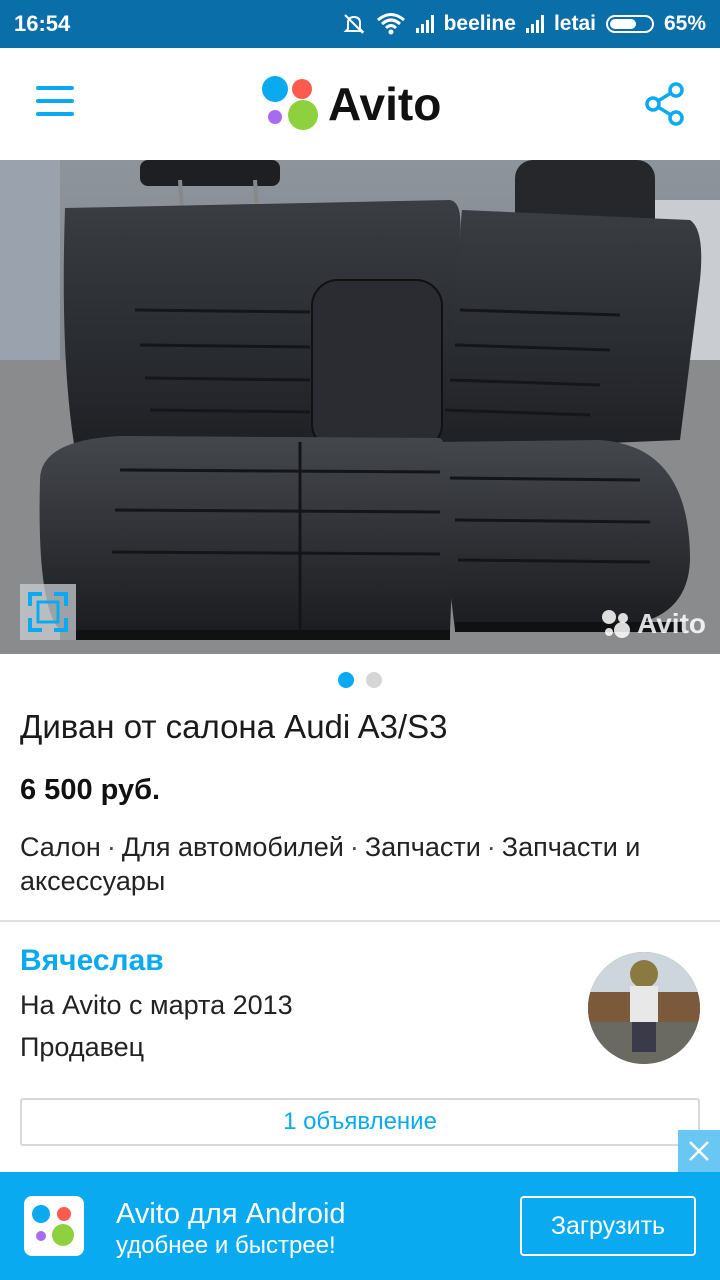 This screenshot has width=720, height=1280. I want to click on seller-since: На Avito с марта 2013, so click(156, 1005).